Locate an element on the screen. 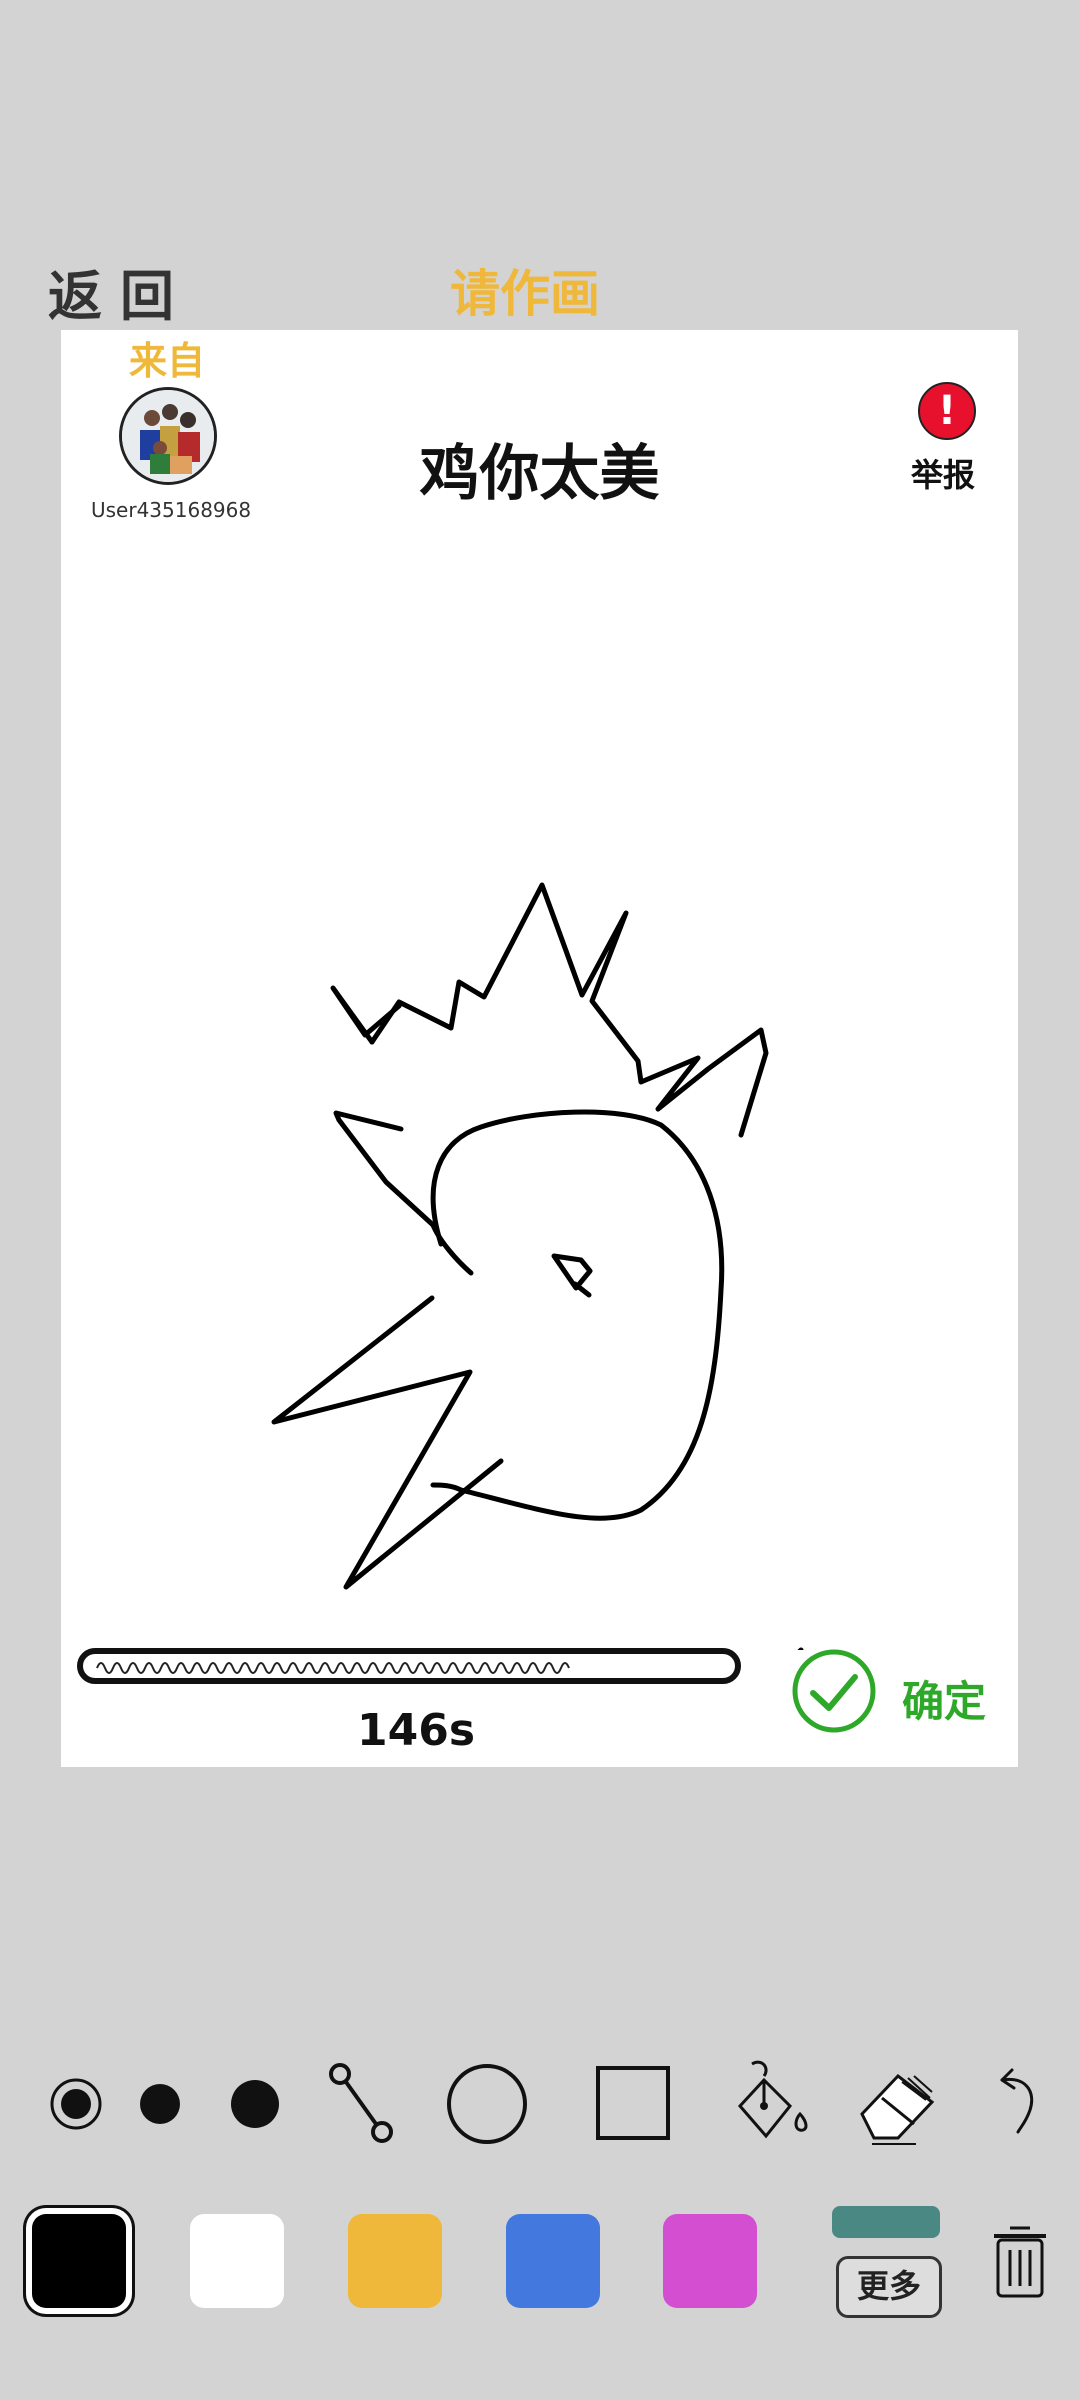  report-button: 举报 is located at coordinates (943, 473).